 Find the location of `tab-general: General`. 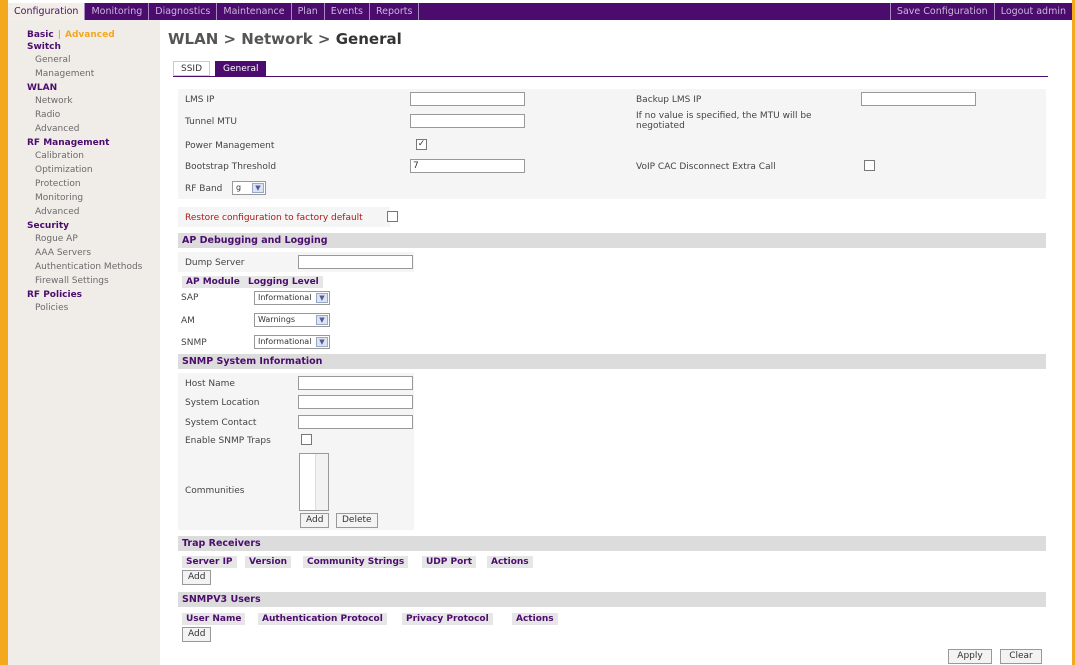

tab-general: General is located at coordinates (241, 68).